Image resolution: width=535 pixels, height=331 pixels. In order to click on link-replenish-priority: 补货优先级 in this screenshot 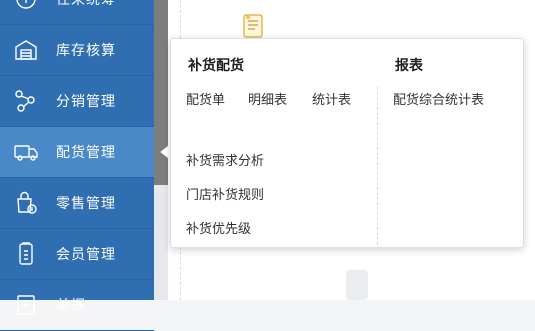, I will do `click(218, 227)`.